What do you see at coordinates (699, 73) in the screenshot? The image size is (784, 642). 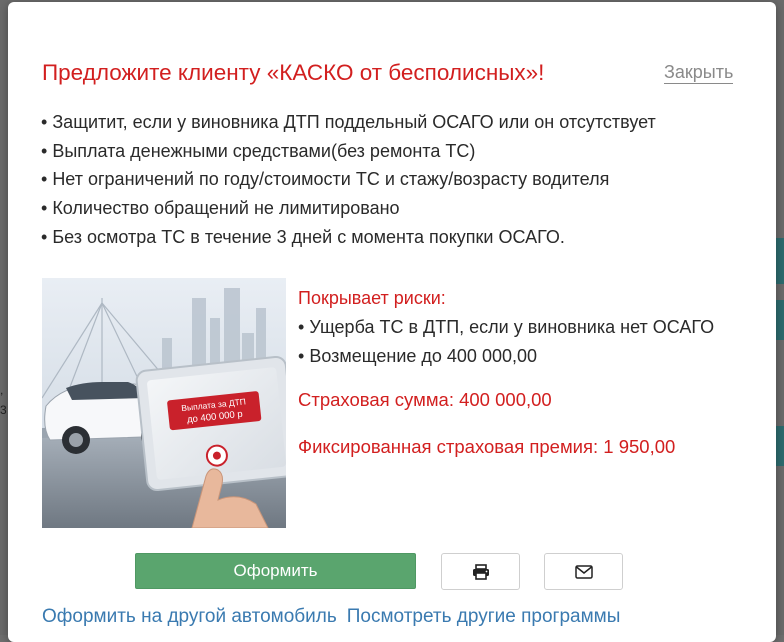 I see `close-link: Закрыть` at bounding box center [699, 73].